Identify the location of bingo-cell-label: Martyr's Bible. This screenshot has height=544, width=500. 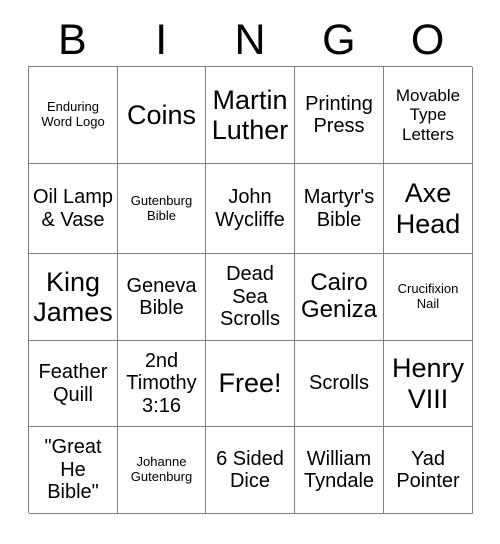
(339, 208).